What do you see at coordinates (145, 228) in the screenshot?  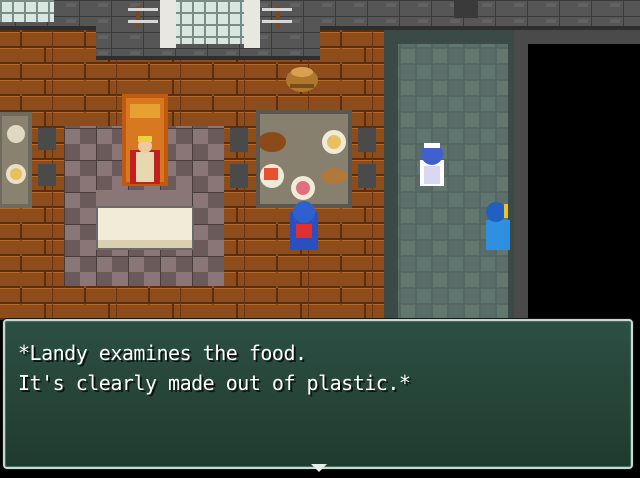 I see `white-table` at bounding box center [145, 228].